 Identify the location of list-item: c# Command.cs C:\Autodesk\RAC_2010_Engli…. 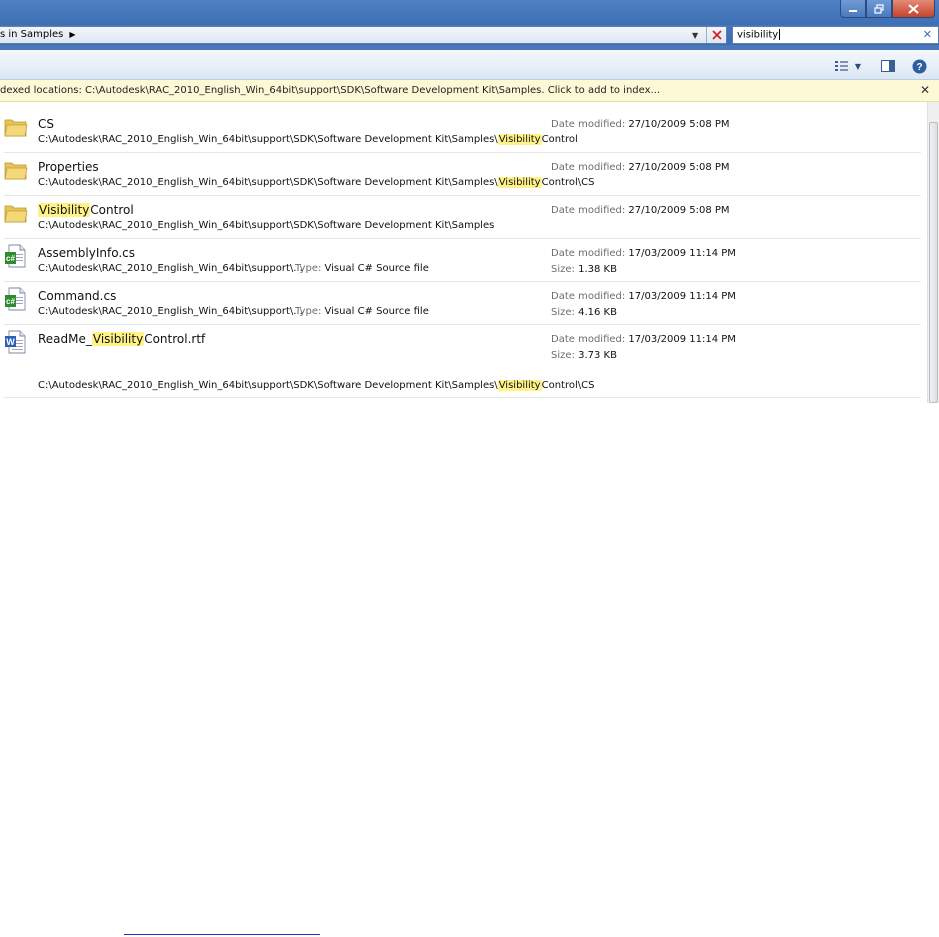
(462, 303).